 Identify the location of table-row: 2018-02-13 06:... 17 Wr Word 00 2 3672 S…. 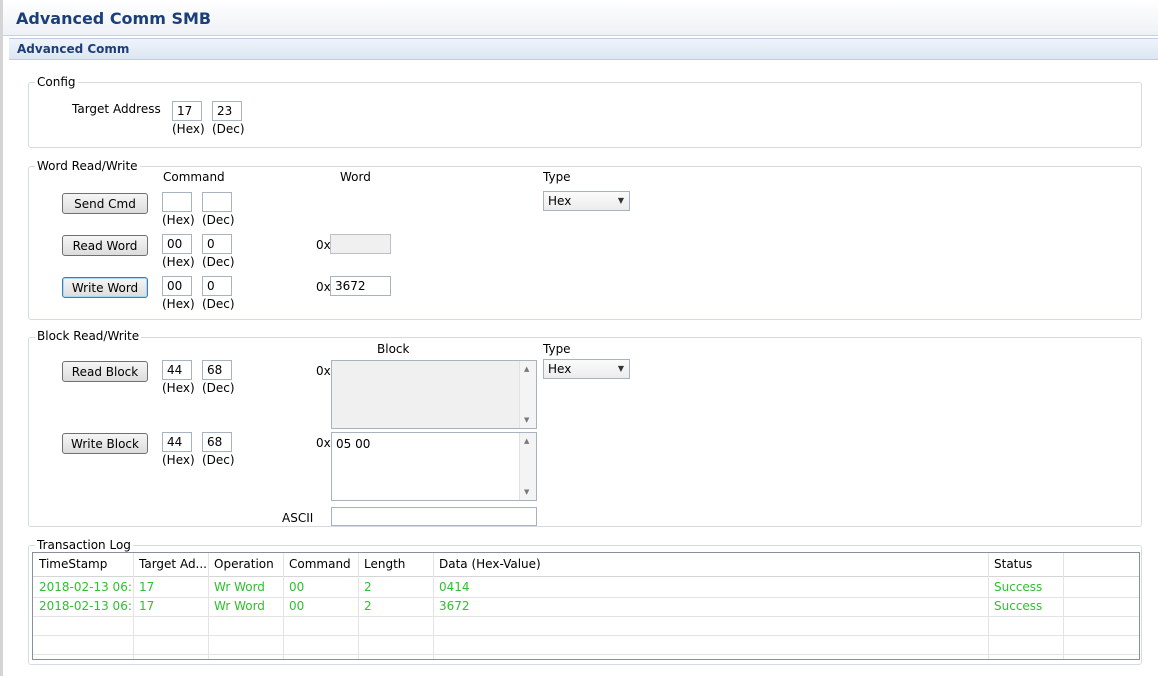
(586, 606).